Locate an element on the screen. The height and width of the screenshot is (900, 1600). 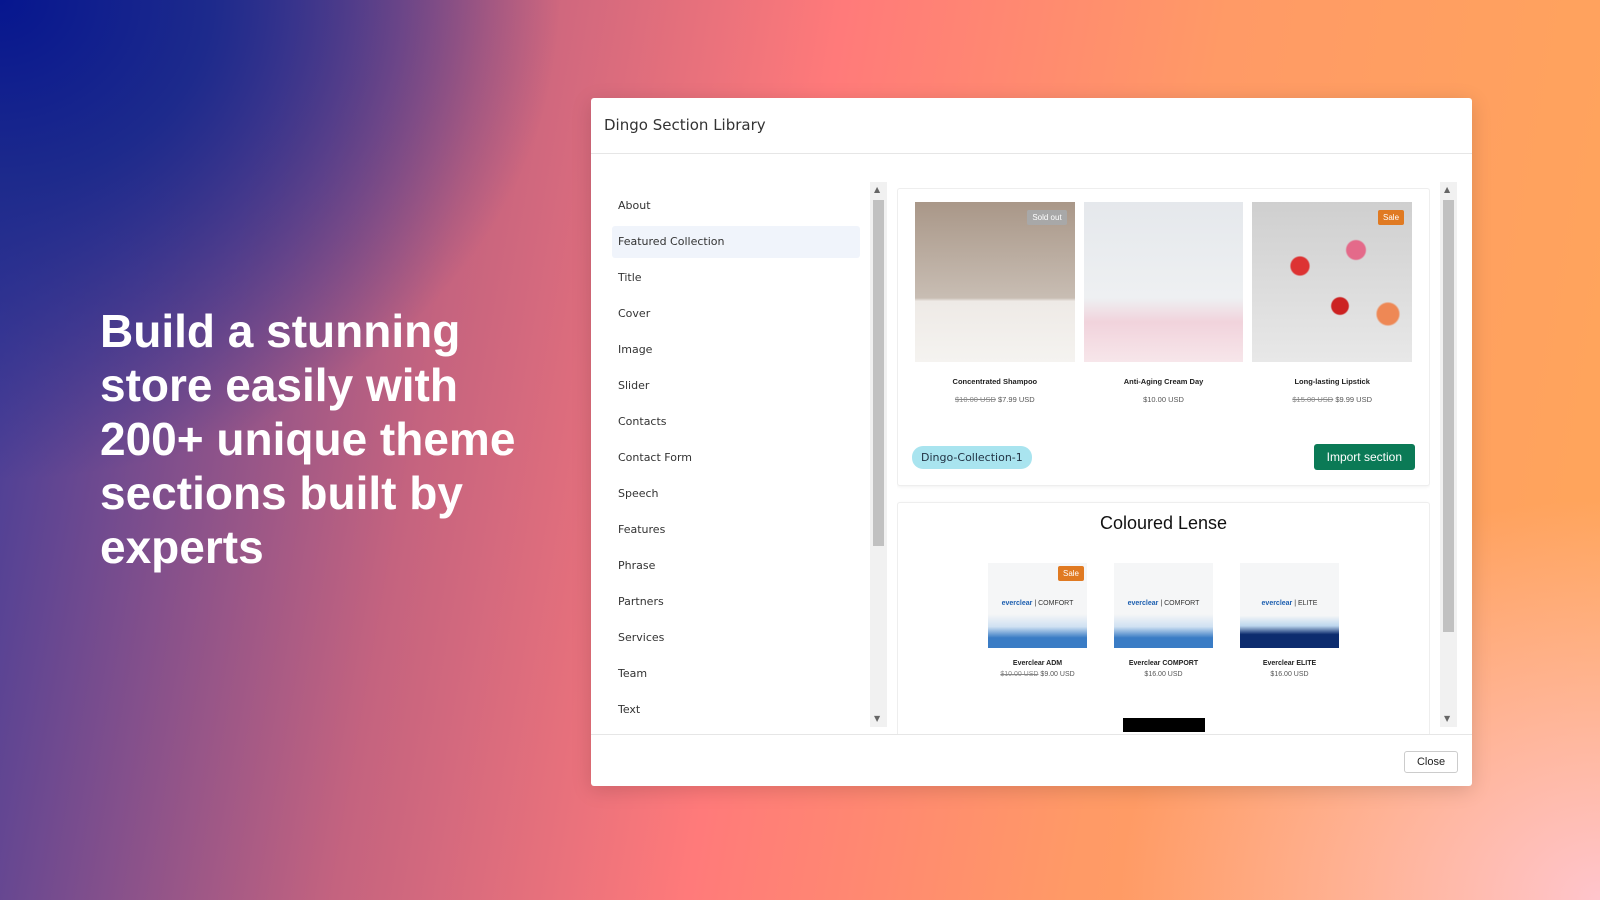
product-name: Everclear ADM is located at coordinates (1037, 663).